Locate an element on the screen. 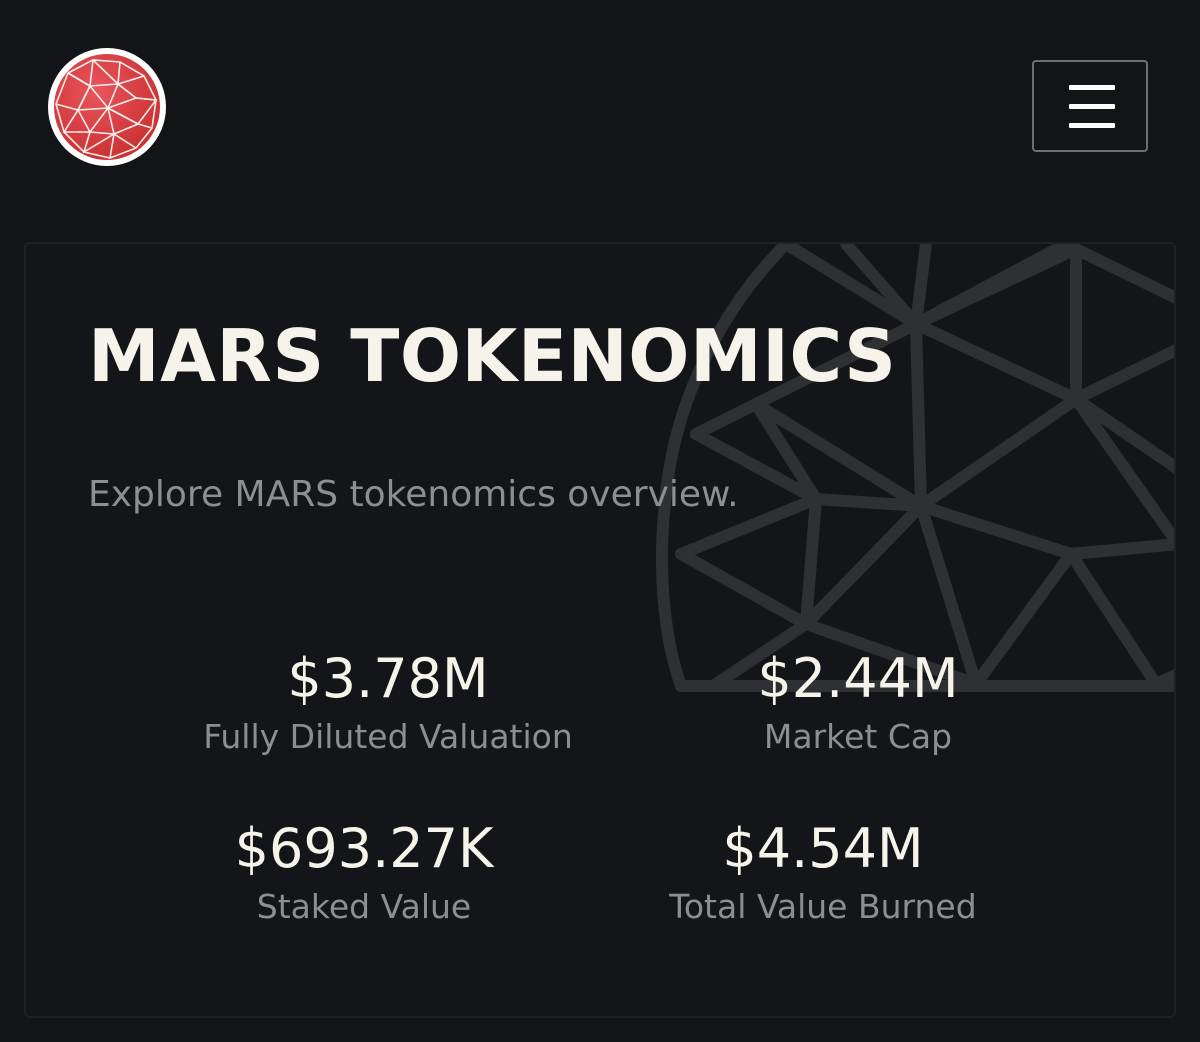  stat-fully-diluted-valuation: $3.78M Fully Diluted Valuation is located at coordinates (388, 703).